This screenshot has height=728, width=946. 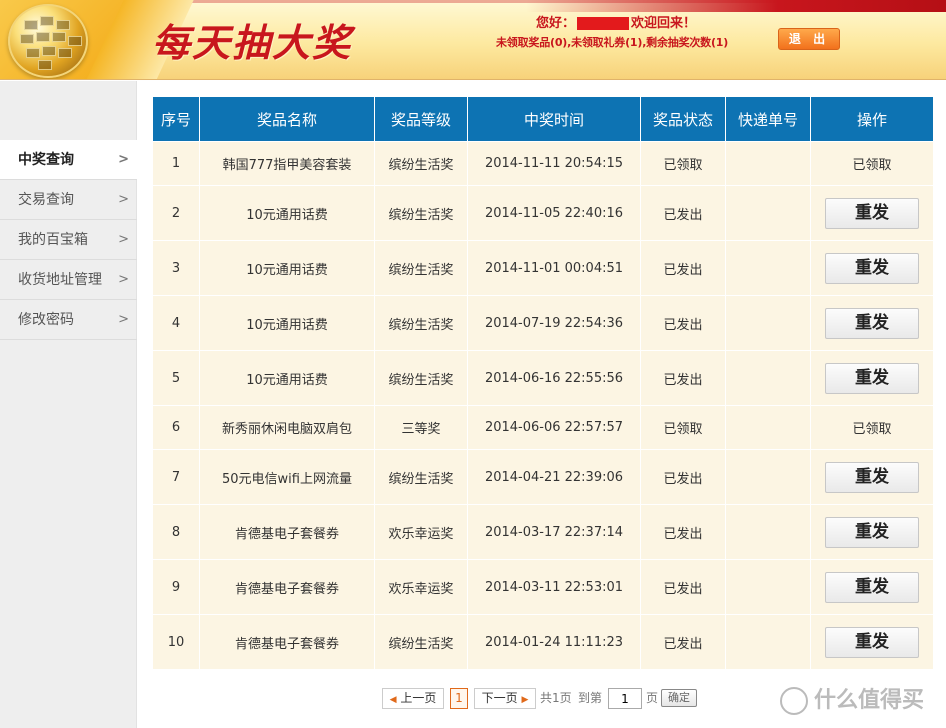 What do you see at coordinates (664, 23) in the screenshot?
I see `greeting-suffix: 欢迎回来！` at bounding box center [664, 23].